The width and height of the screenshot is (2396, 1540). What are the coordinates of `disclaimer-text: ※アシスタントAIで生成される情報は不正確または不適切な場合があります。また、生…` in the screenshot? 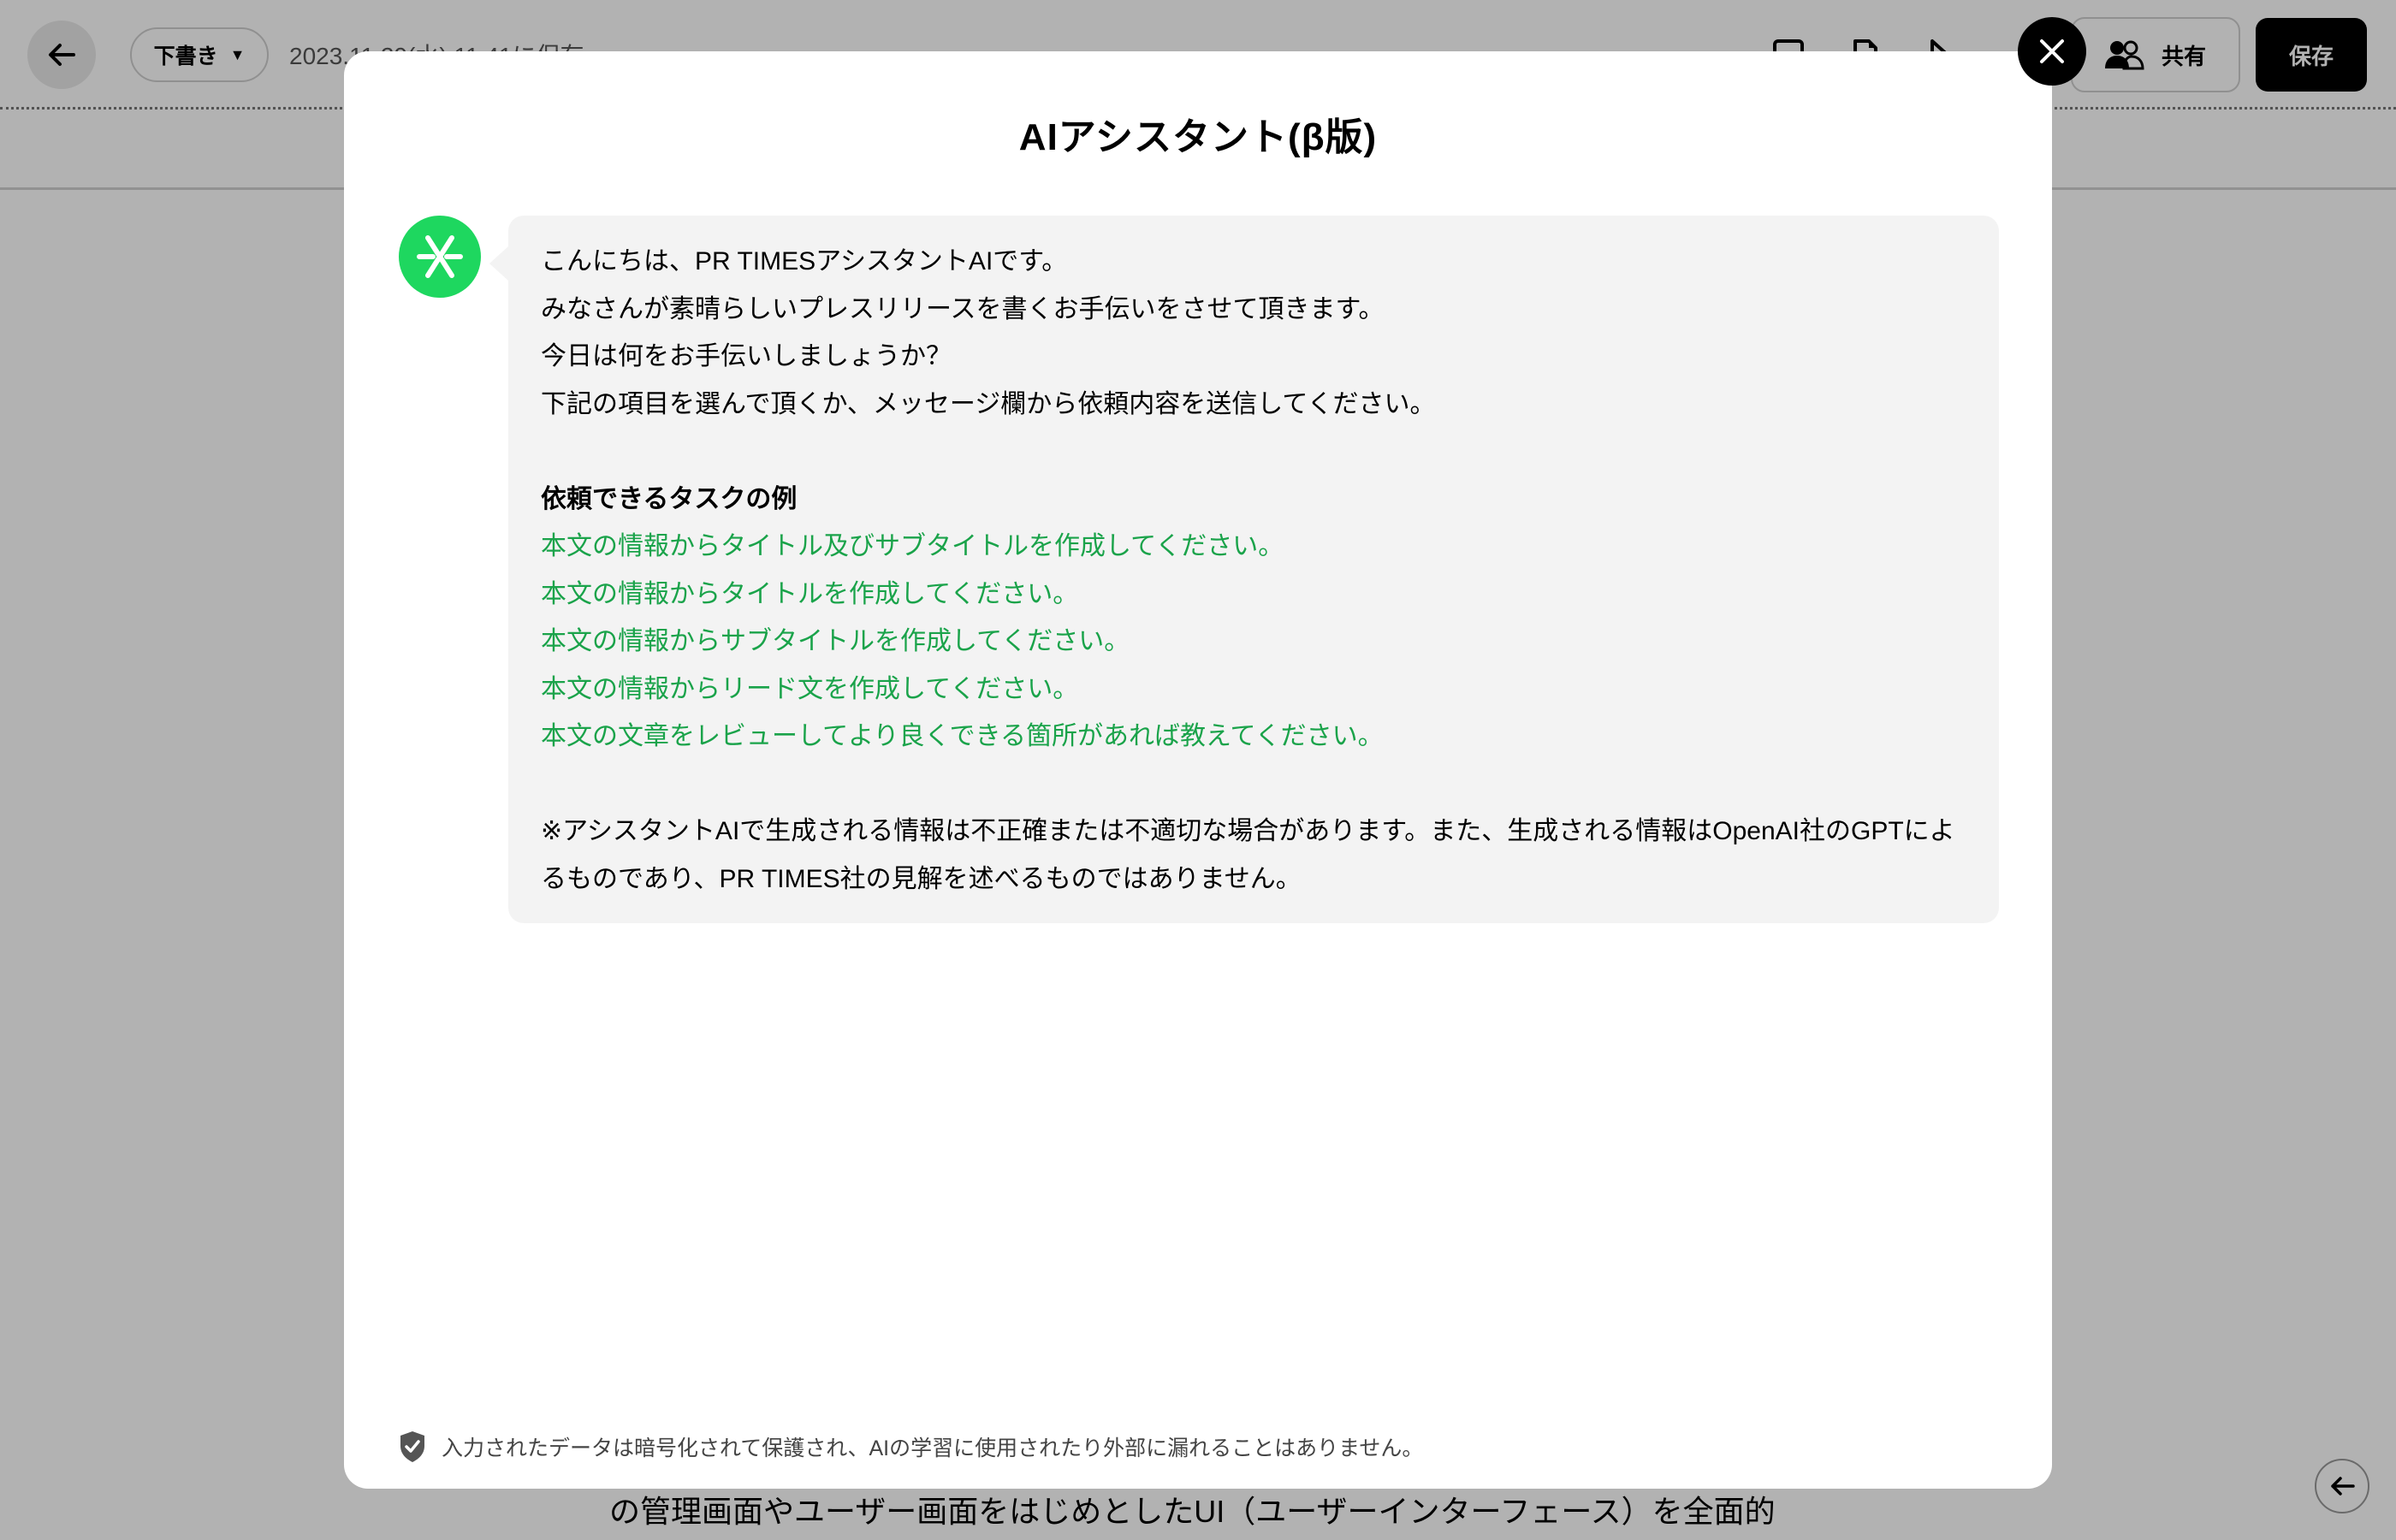 It's located at (1248, 855).